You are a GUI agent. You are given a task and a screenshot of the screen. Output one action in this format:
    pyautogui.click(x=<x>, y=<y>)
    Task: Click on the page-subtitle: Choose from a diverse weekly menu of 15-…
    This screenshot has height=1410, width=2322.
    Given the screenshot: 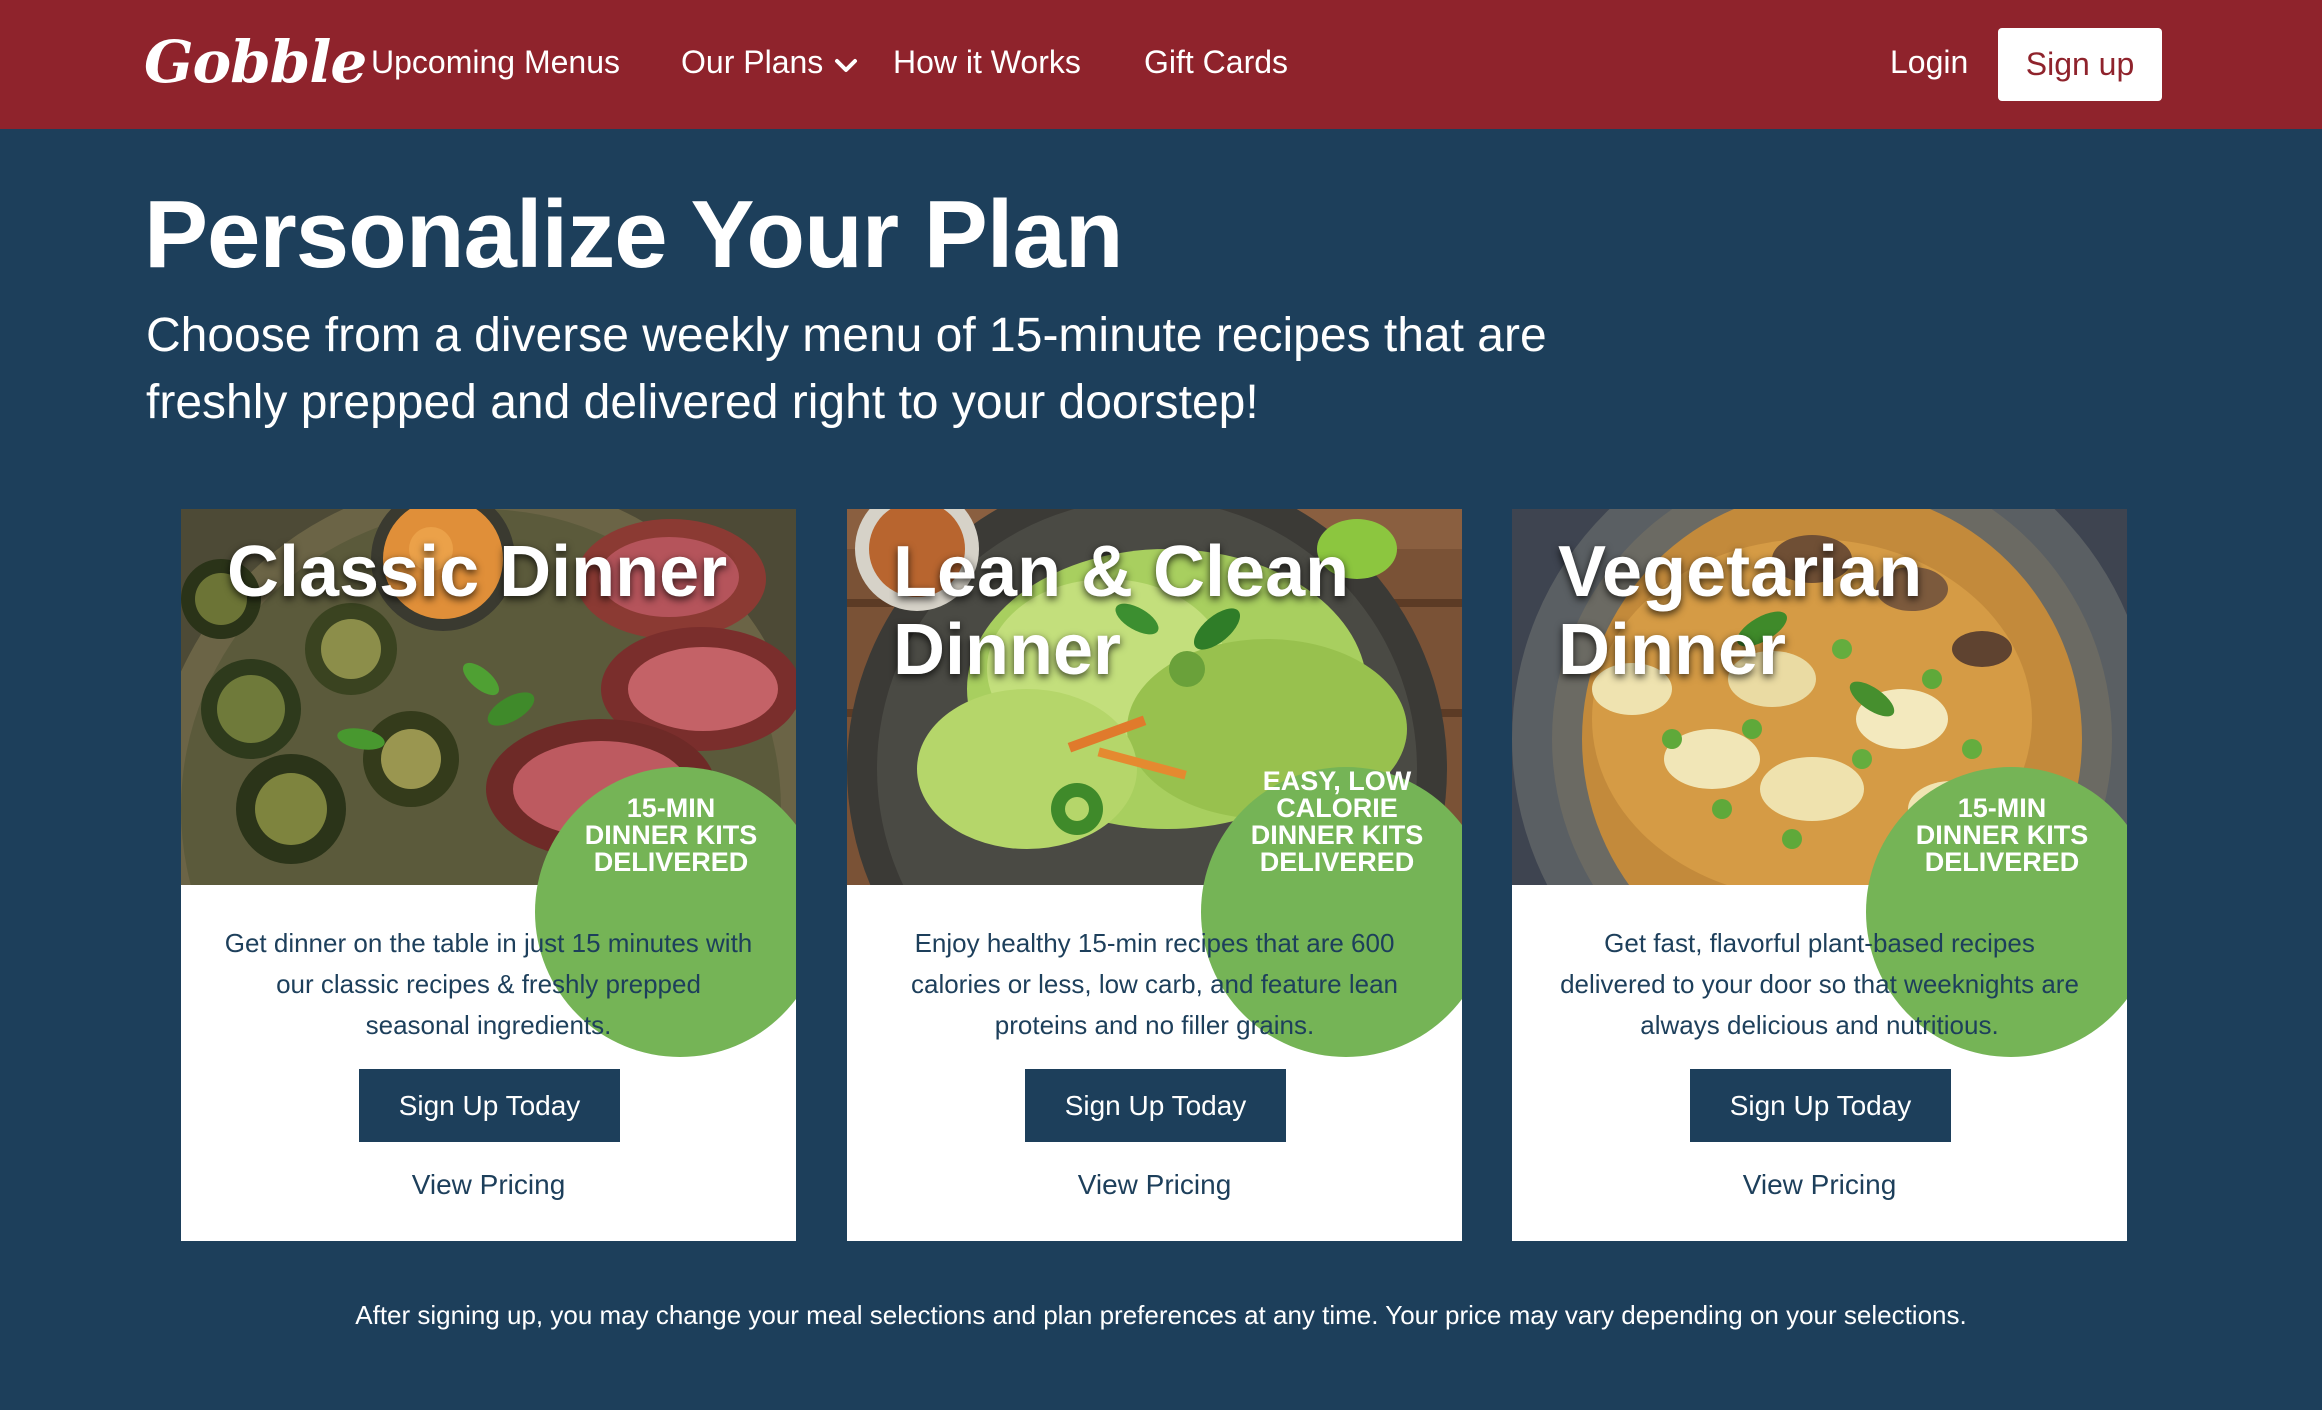 What is the action you would take?
    pyautogui.click(x=846, y=369)
    